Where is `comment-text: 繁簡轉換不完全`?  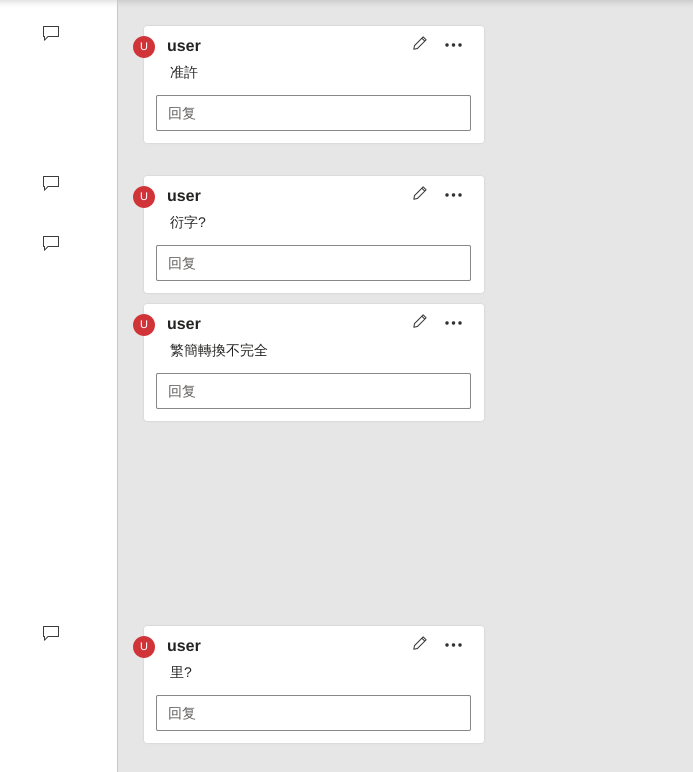
comment-text: 繁簡轉換不完全 is located at coordinates (219, 350).